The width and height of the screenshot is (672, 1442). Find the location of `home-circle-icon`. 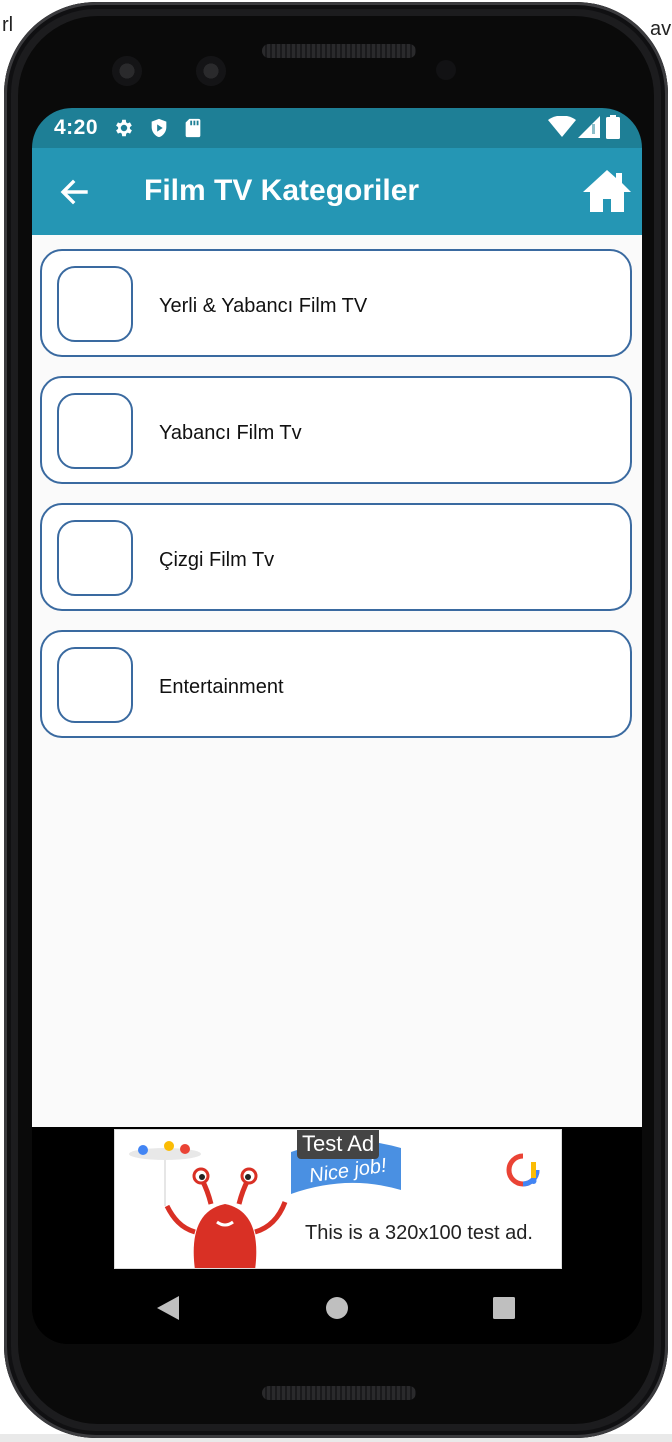

home-circle-icon is located at coordinates (337, 1308).